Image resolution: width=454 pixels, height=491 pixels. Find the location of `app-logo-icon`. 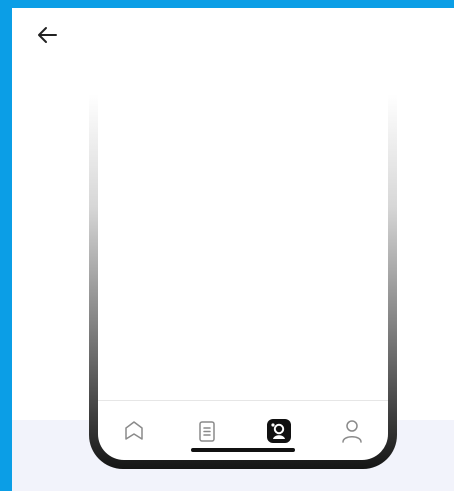

app-logo-icon is located at coordinates (279, 431).